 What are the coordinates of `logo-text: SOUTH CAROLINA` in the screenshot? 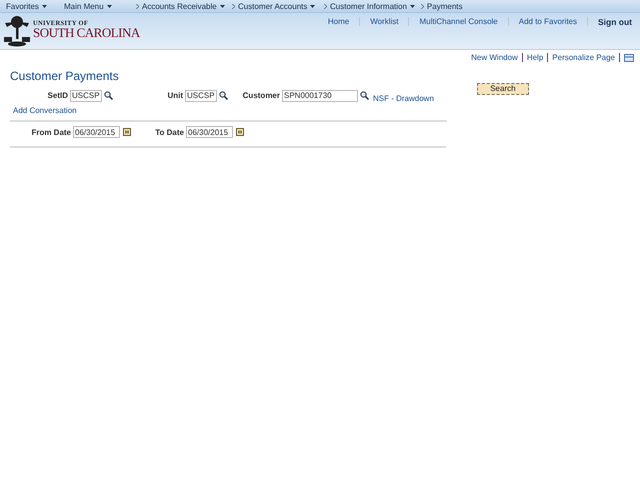 It's located at (86, 32).